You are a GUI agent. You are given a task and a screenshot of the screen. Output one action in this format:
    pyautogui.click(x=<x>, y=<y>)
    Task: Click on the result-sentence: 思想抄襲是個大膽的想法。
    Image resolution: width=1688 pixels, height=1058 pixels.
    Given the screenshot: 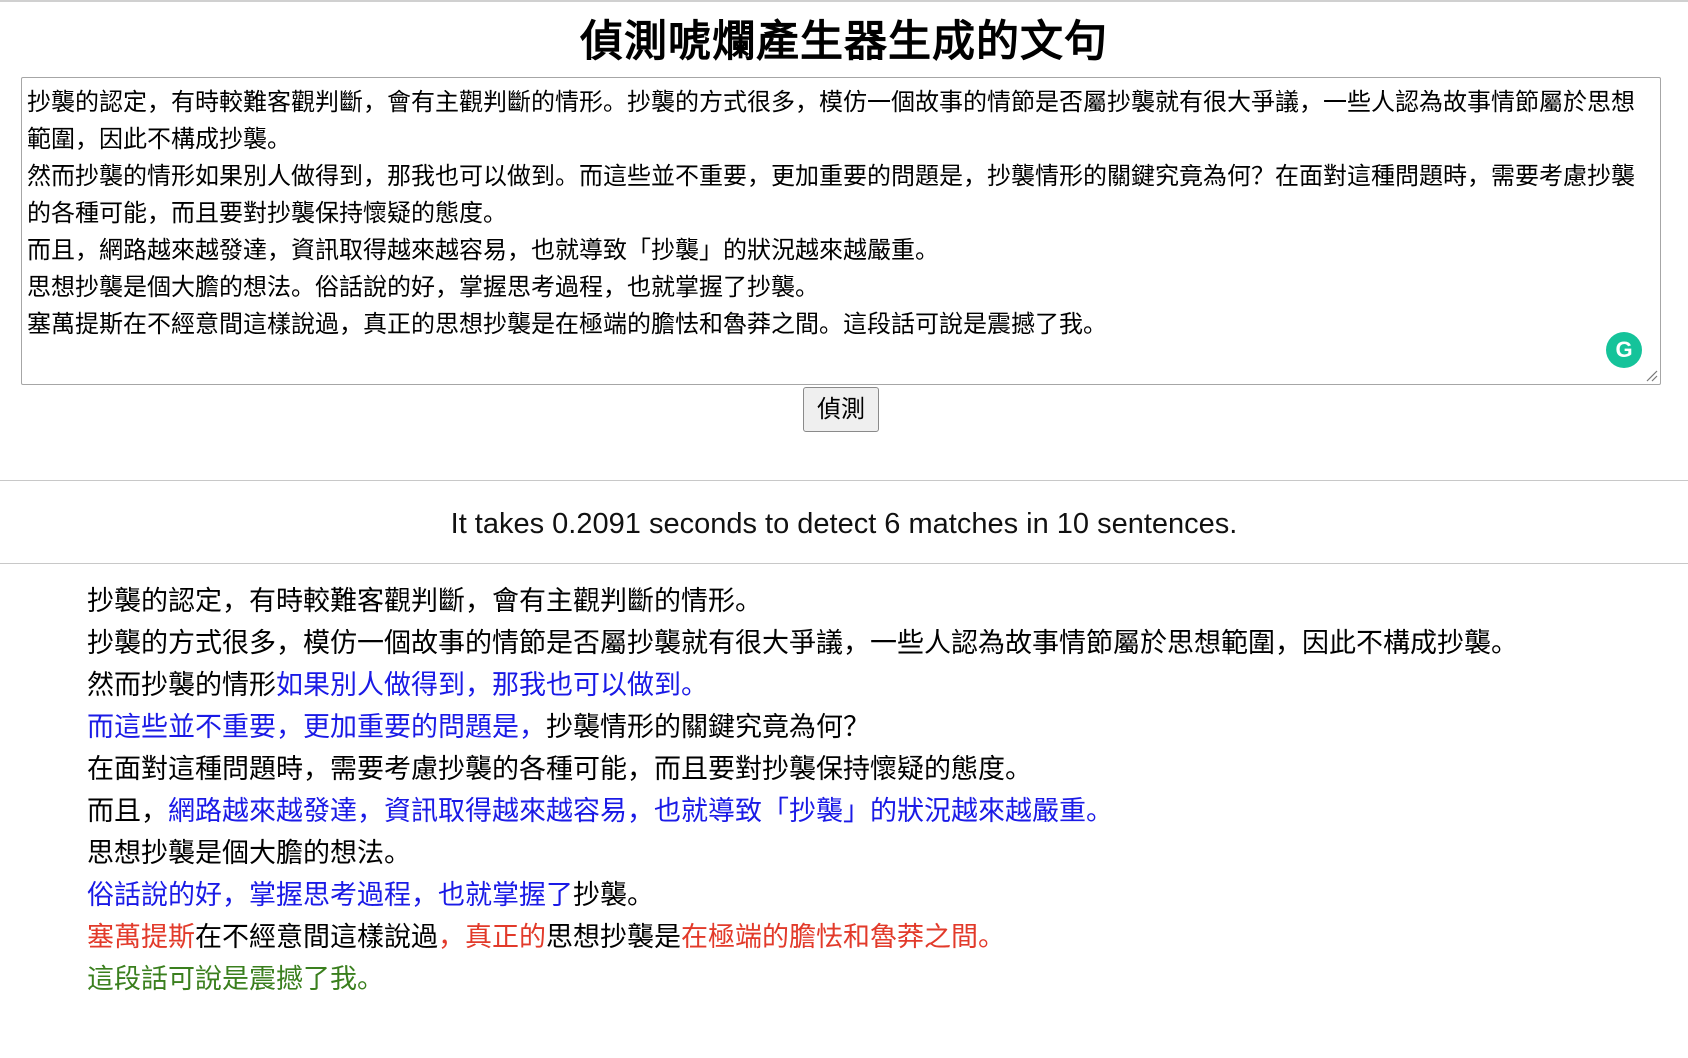 What is the action you would take?
    pyautogui.click(x=842, y=854)
    